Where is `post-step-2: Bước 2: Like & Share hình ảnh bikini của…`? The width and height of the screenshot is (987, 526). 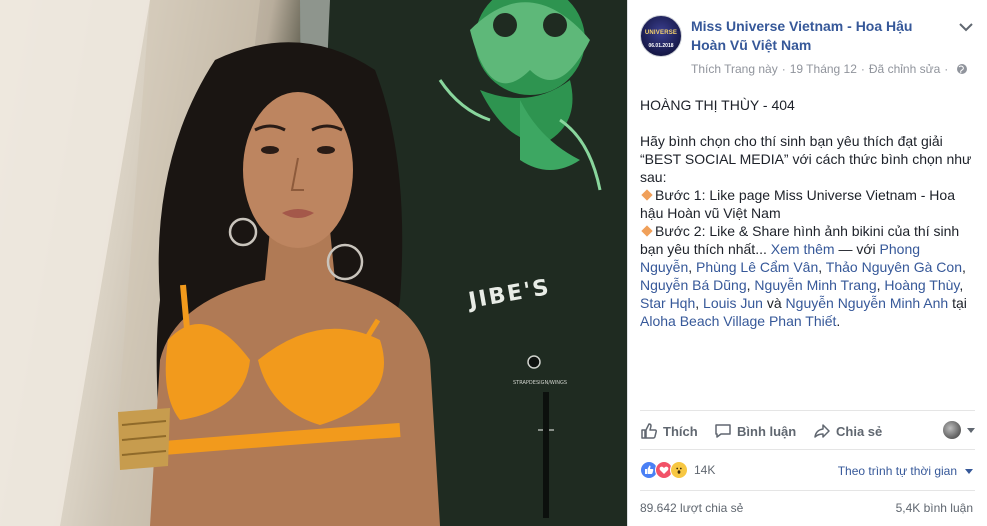 post-step-2: Bước 2: Like & Share hình ảnh bikini của… is located at coordinates (803, 276).